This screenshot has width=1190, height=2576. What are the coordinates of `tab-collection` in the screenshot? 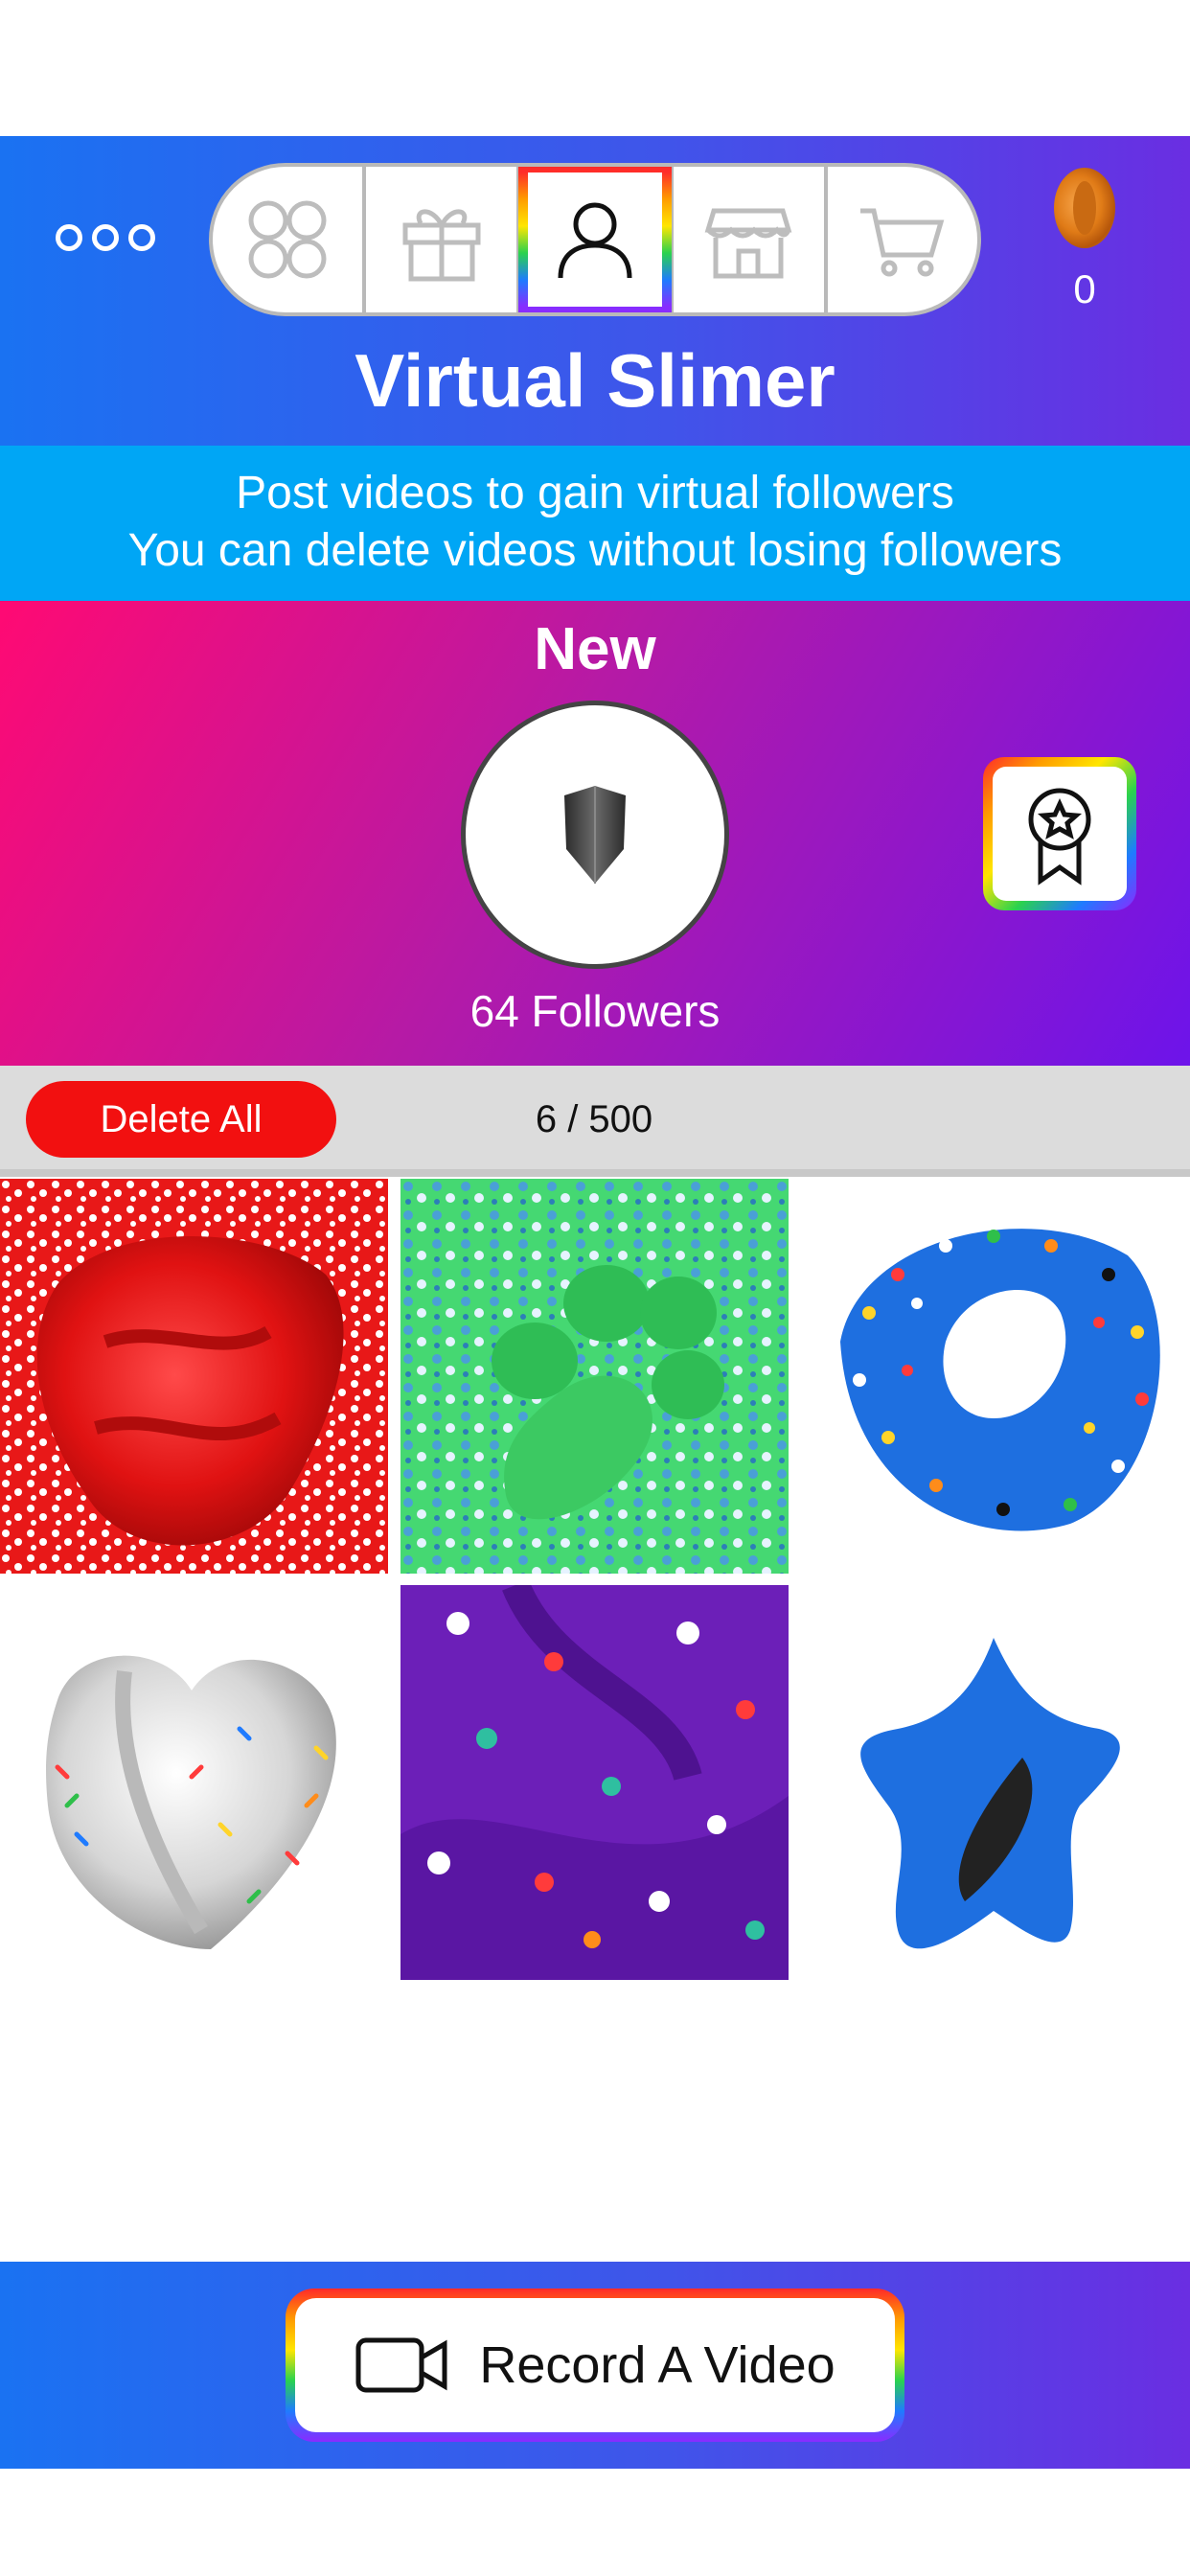 It's located at (290, 239).